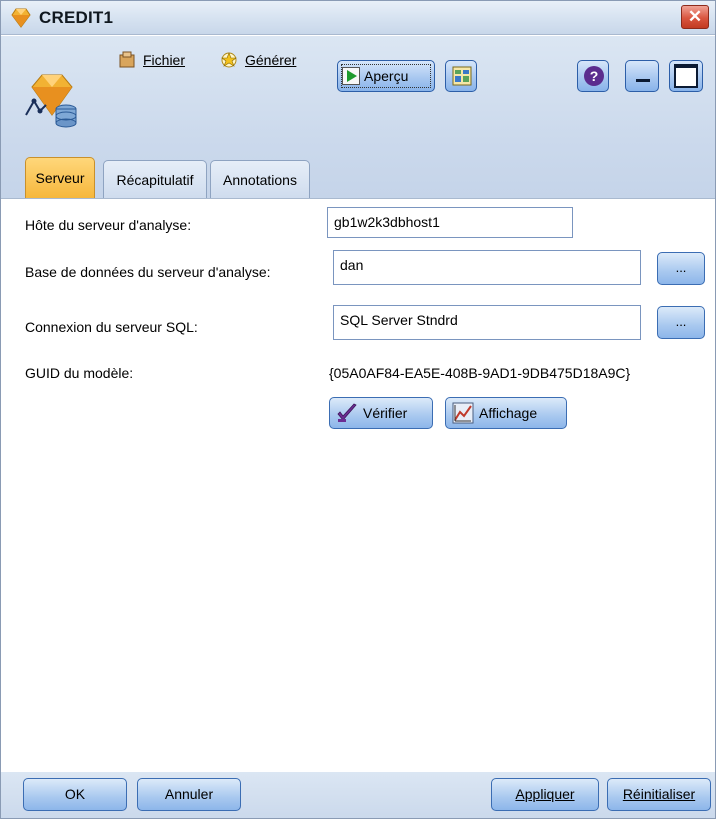  I want to click on help-icon: ?, so click(594, 76).